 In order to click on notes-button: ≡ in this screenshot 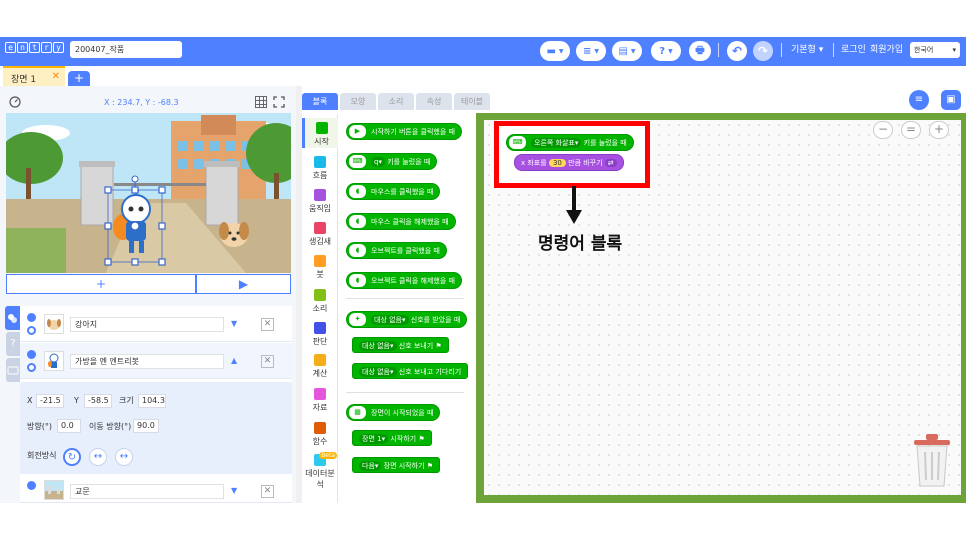, I will do `click(919, 100)`.